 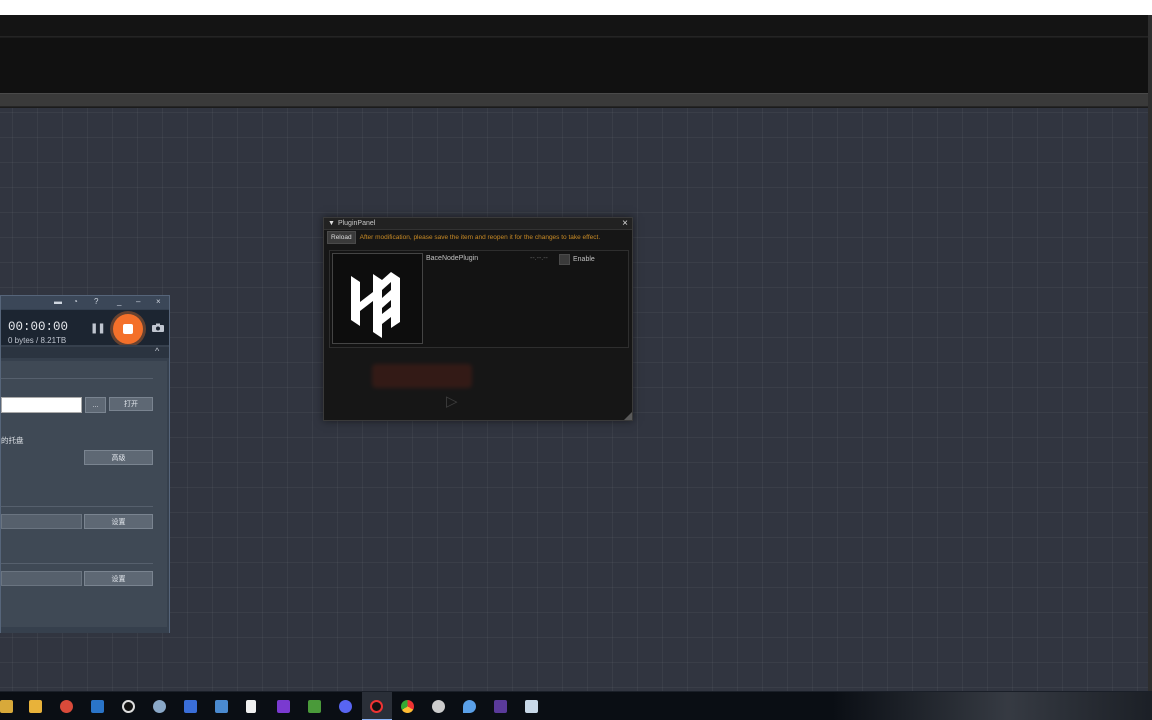 What do you see at coordinates (157, 351) in the screenshot?
I see `chevron-up-icon: ^` at bounding box center [157, 351].